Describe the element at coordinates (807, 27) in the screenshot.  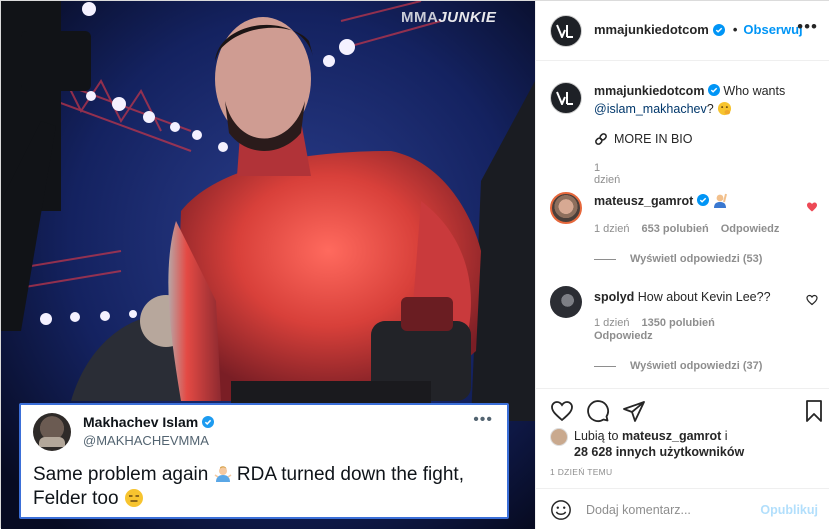
I see `more-options-icon: •••` at that location.